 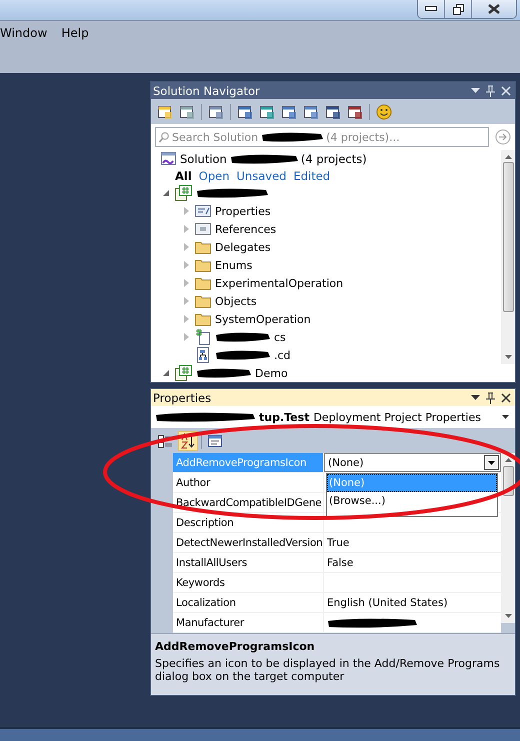 I want to click on search-icon, so click(x=164, y=137).